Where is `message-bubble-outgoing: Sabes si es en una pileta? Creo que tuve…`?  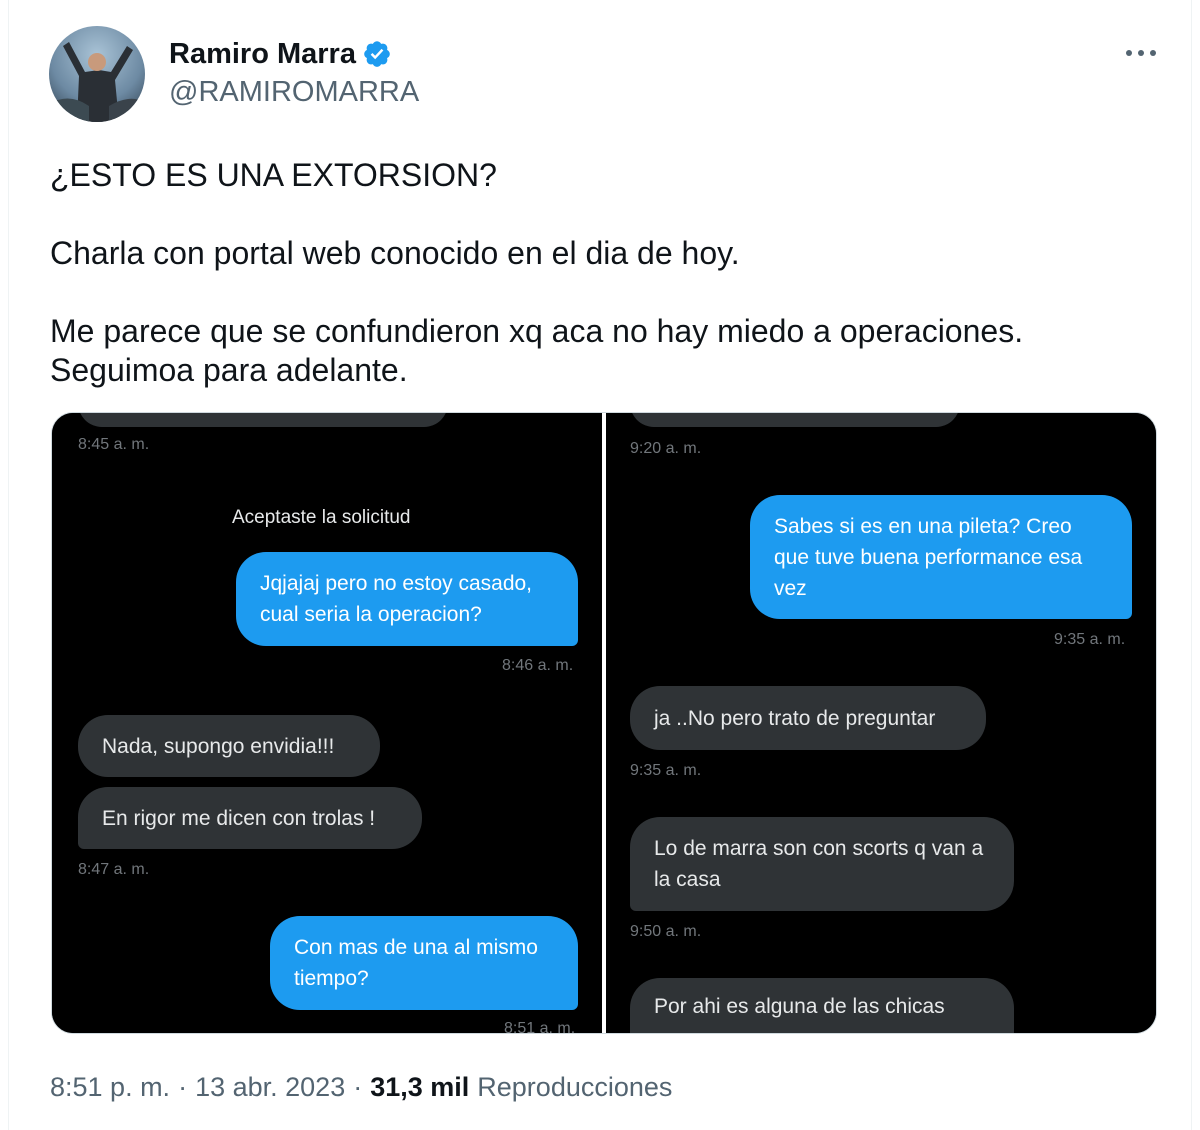 message-bubble-outgoing: Sabes si es en una pileta? Creo que tuve… is located at coordinates (941, 557).